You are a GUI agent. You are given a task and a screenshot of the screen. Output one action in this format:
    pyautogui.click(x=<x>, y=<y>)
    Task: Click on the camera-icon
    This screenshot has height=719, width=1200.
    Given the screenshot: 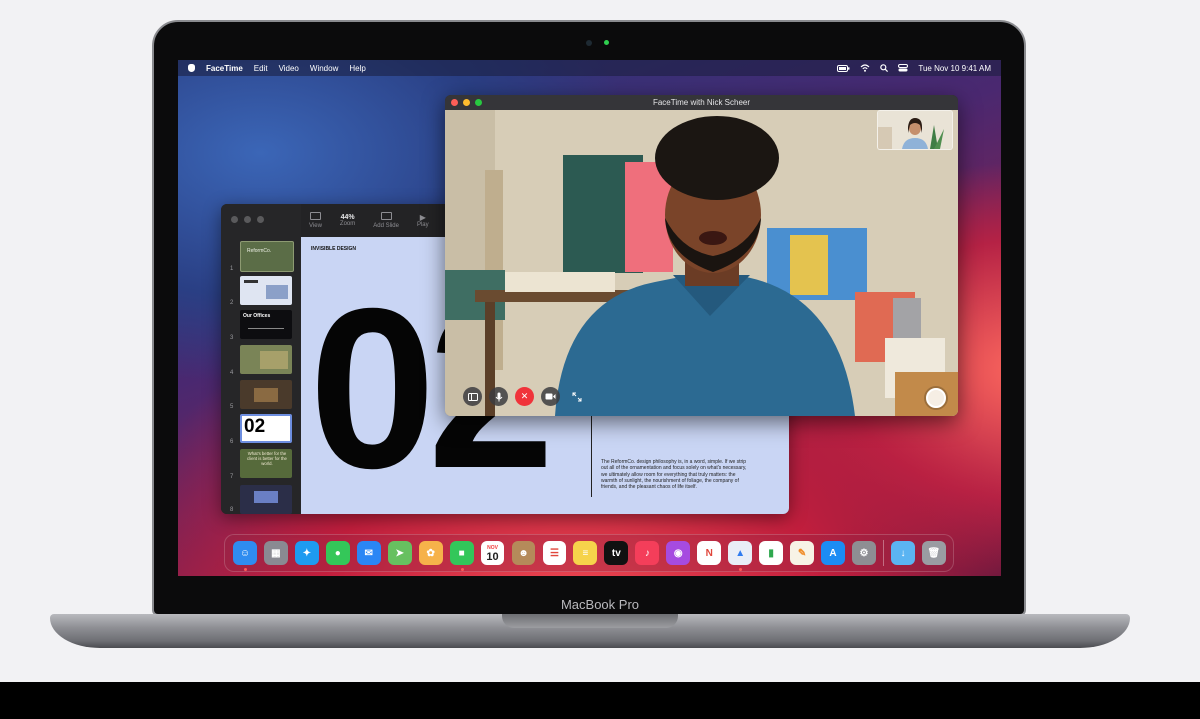 What is the action you would take?
    pyautogui.click(x=550, y=396)
    